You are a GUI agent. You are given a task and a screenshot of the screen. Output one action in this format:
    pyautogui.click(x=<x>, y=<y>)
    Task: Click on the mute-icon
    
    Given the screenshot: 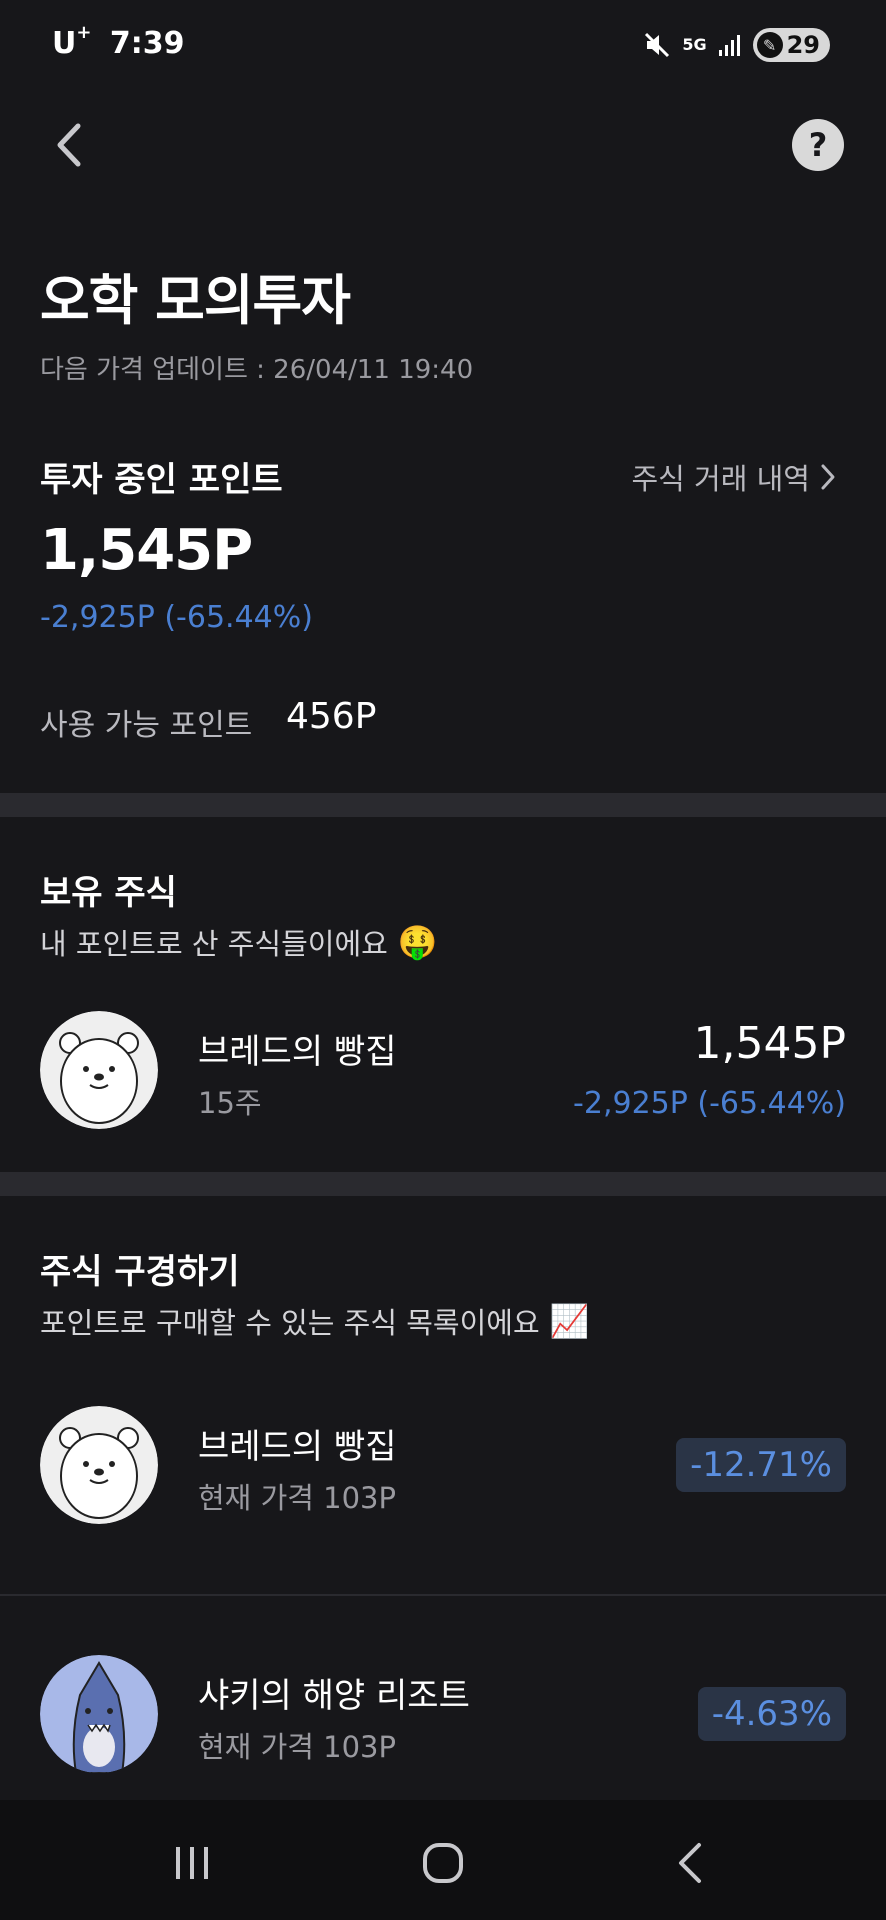 What is the action you would take?
    pyautogui.click(x=657, y=45)
    